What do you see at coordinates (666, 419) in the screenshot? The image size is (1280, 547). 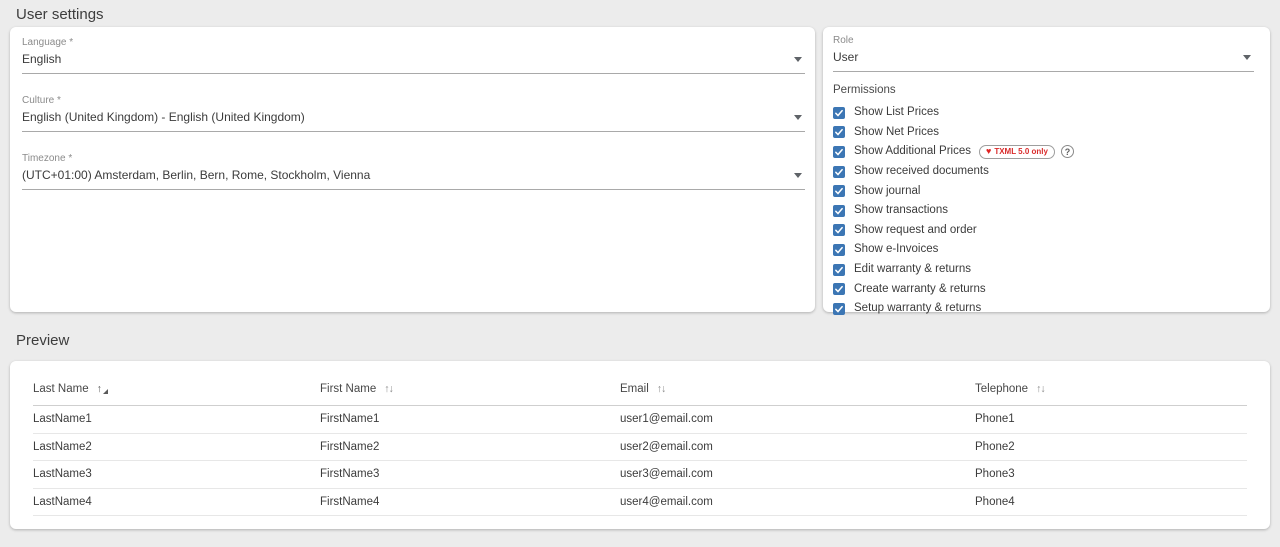 I see `table-cell: user1@email.com` at bounding box center [666, 419].